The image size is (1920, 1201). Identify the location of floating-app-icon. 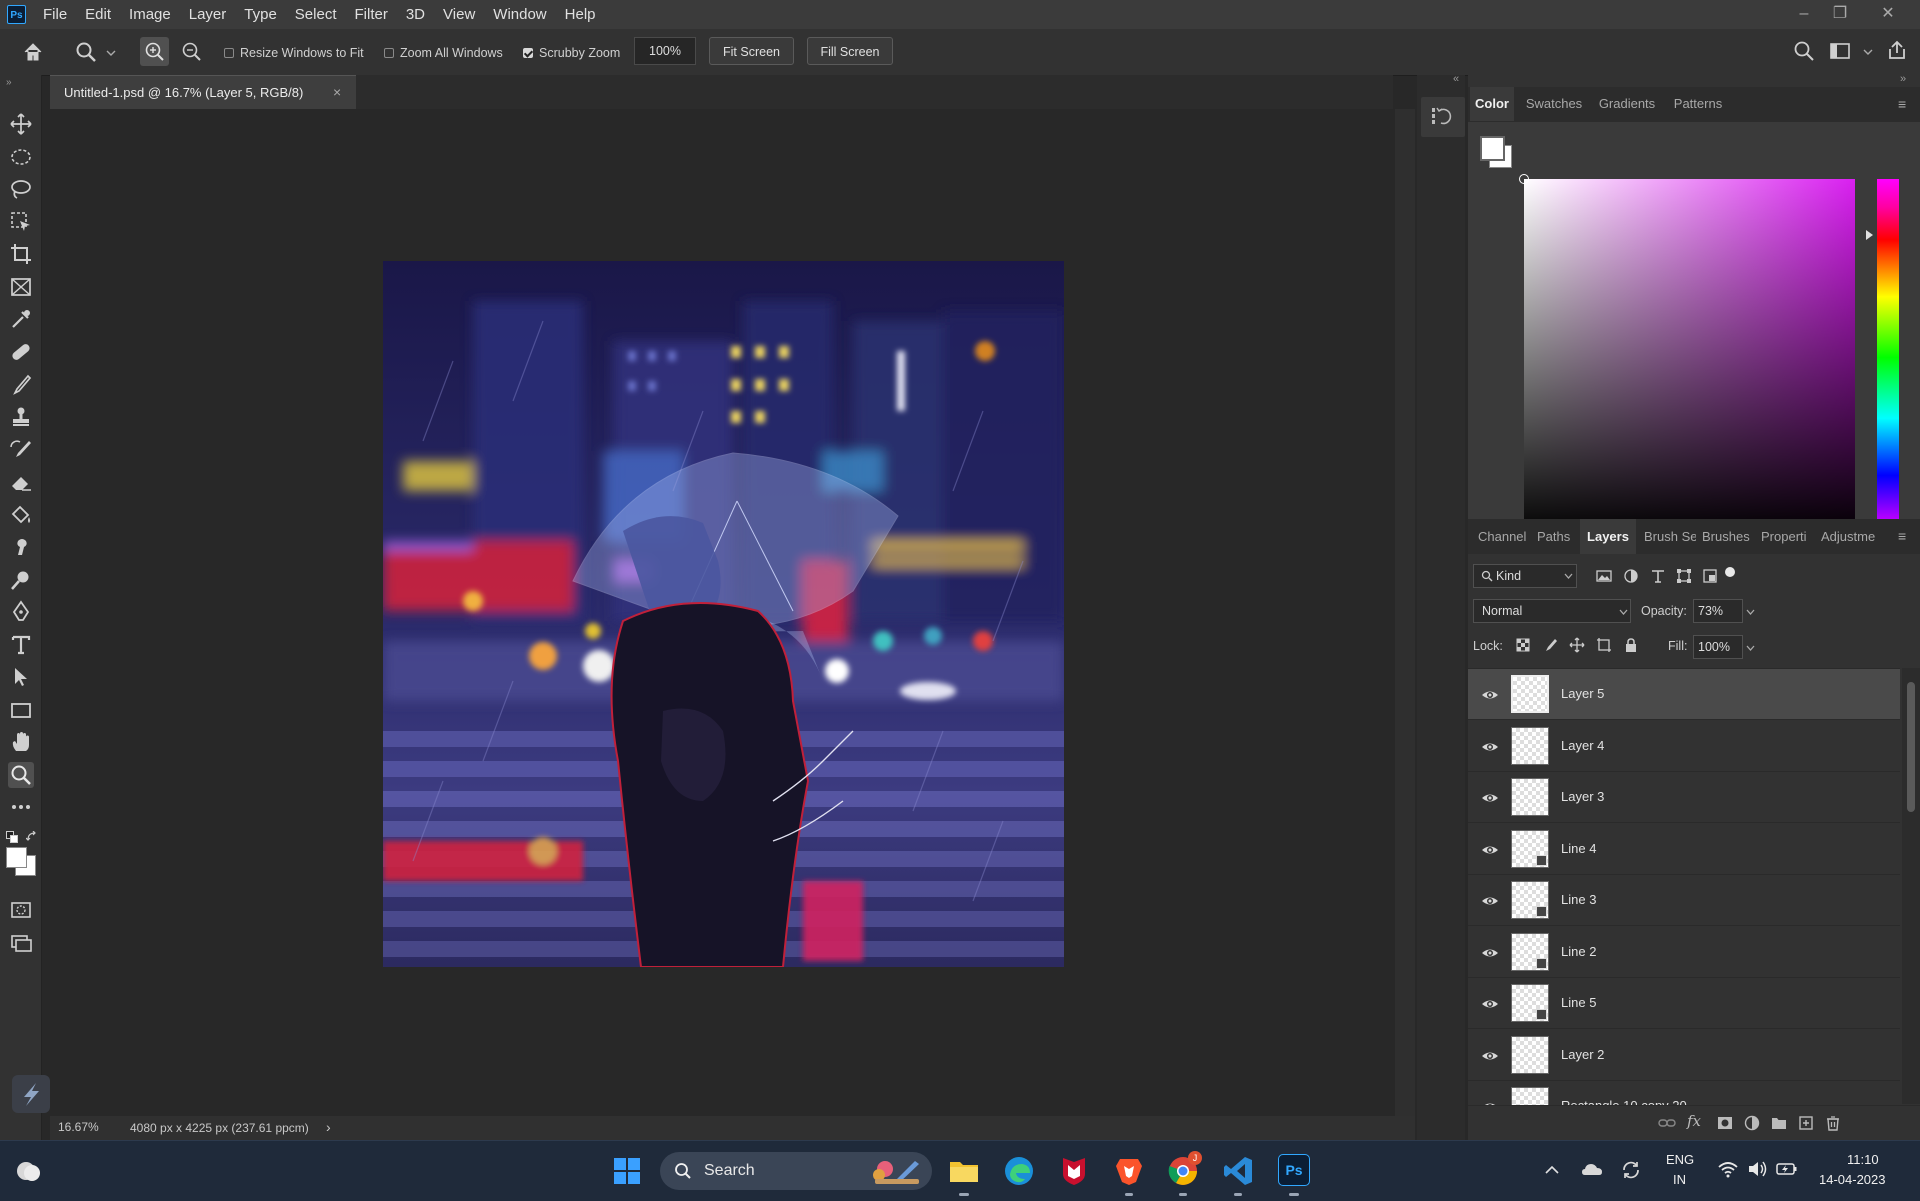
(31, 1094).